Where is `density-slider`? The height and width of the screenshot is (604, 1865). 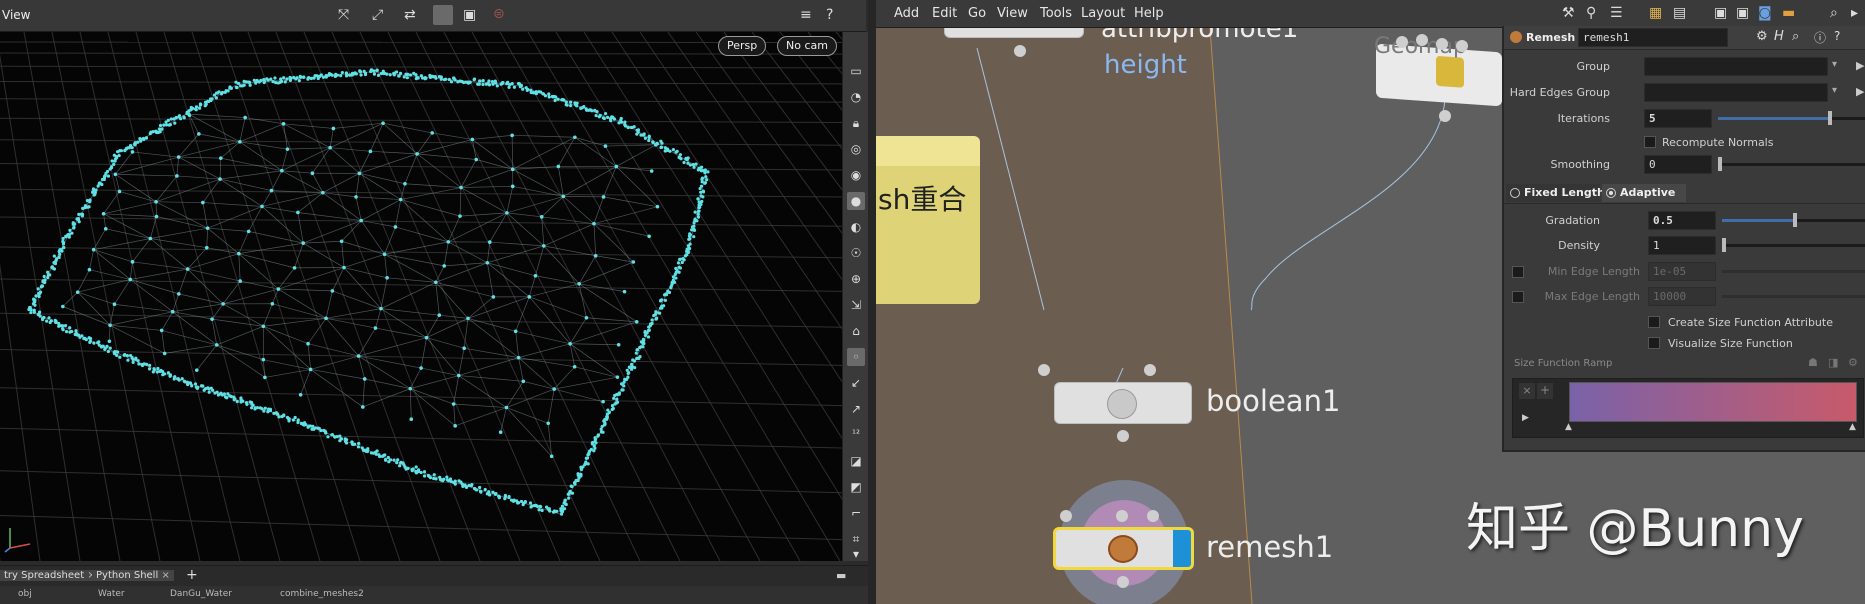
density-slider is located at coordinates (1793, 245).